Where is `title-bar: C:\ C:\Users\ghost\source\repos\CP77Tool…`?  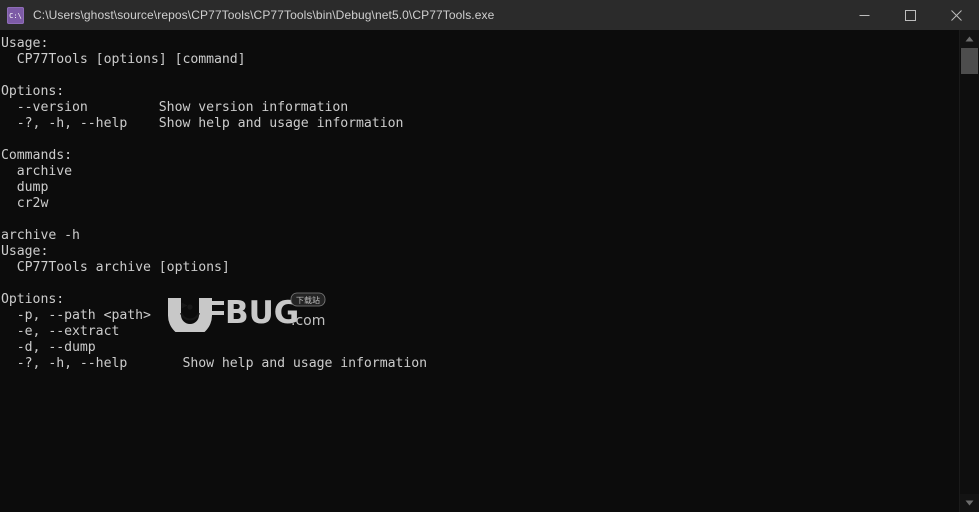
title-bar: C:\ C:\Users\ghost\source\repos\CP77Tool… is located at coordinates (489, 15).